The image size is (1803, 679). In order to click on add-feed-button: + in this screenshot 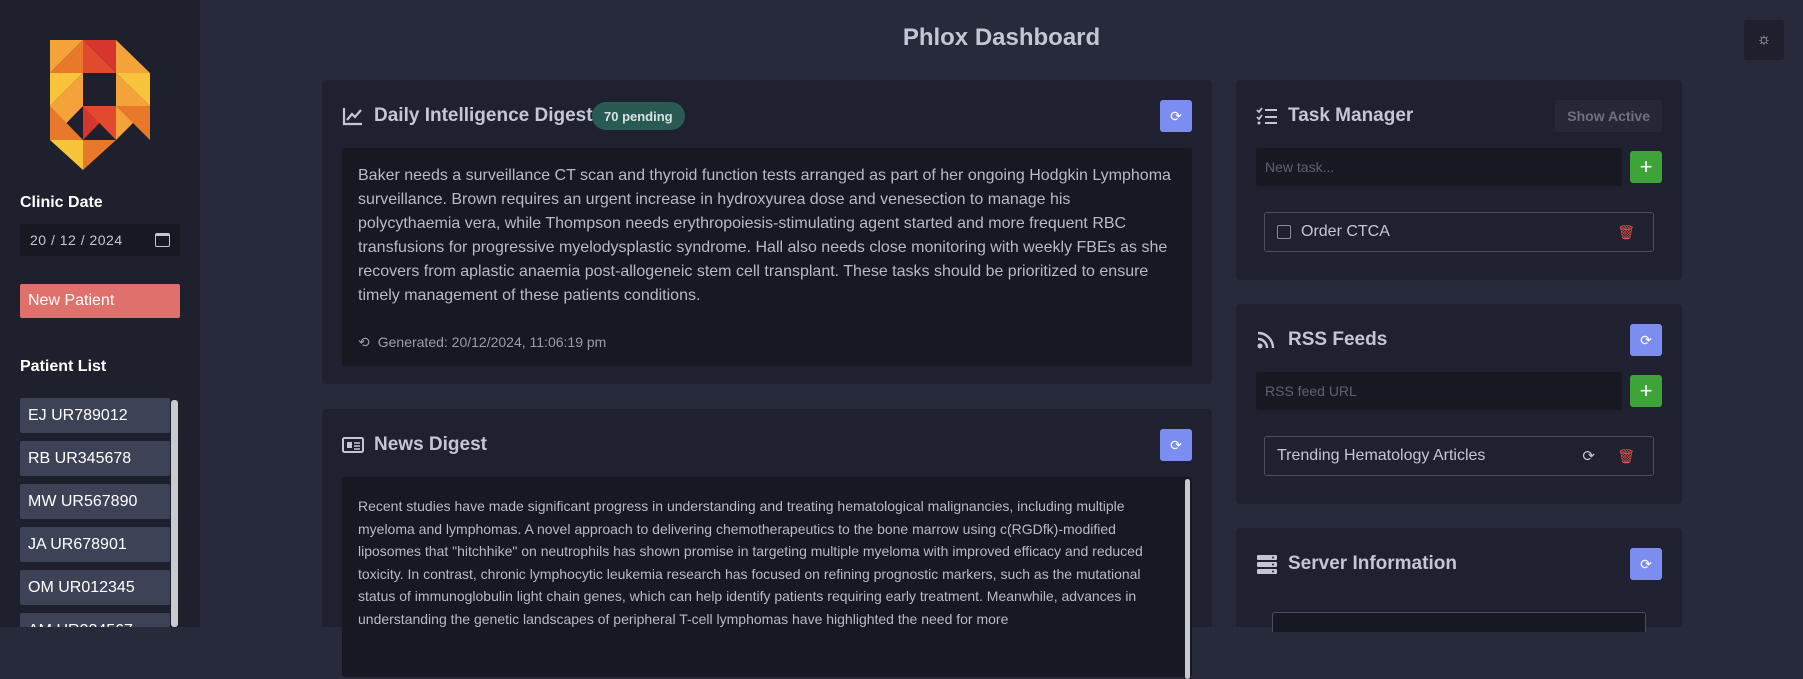, I will do `click(1646, 391)`.